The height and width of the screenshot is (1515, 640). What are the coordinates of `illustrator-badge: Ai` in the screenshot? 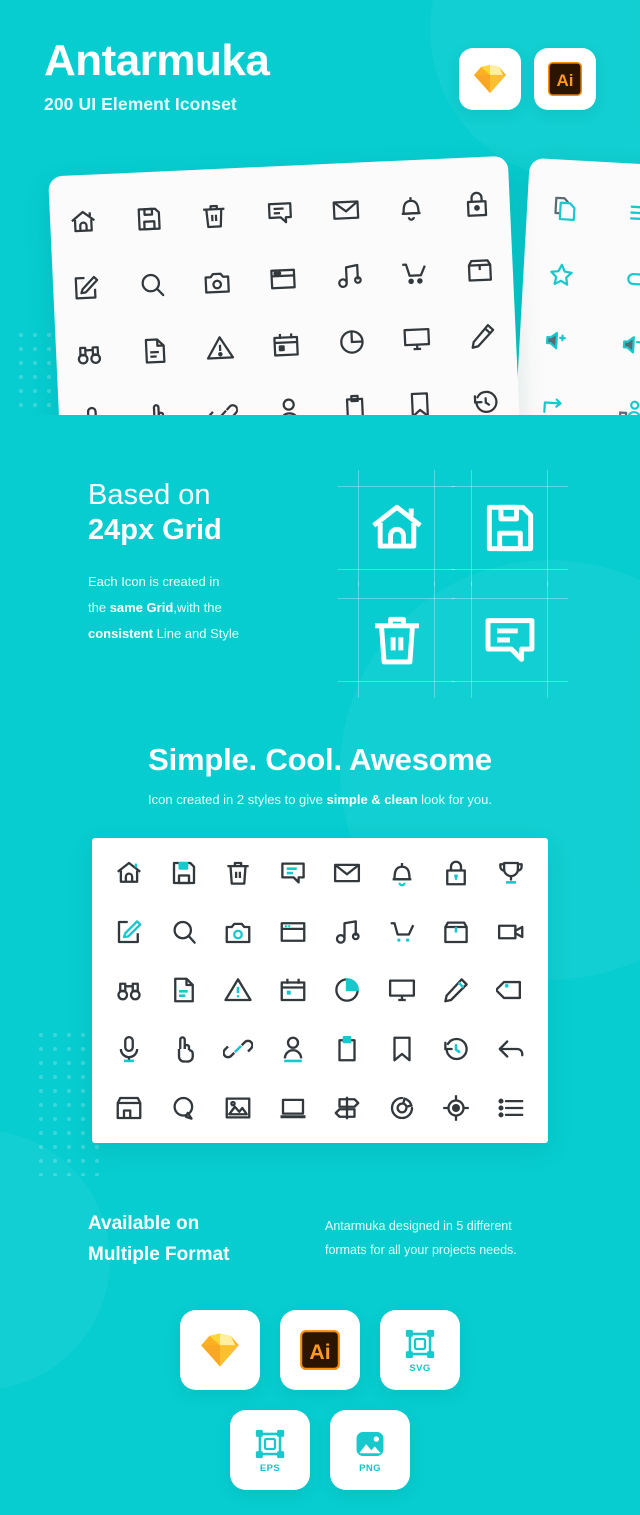 It's located at (565, 79).